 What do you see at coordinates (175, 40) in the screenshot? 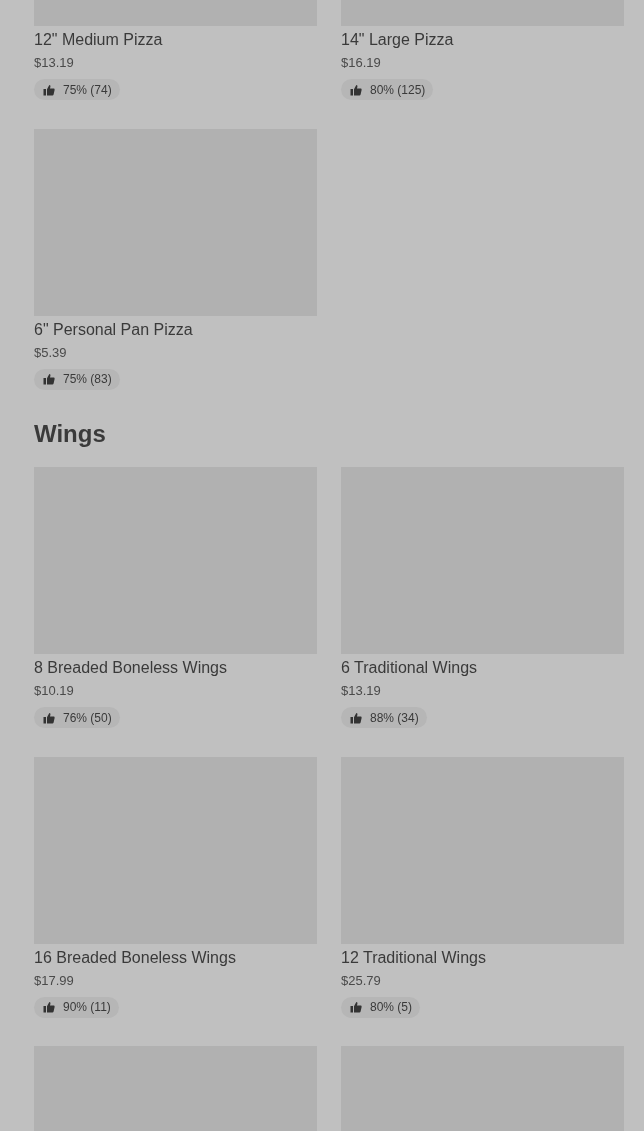
I see `item-name: 12" Medium Pizza` at bounding box center [175, 40].